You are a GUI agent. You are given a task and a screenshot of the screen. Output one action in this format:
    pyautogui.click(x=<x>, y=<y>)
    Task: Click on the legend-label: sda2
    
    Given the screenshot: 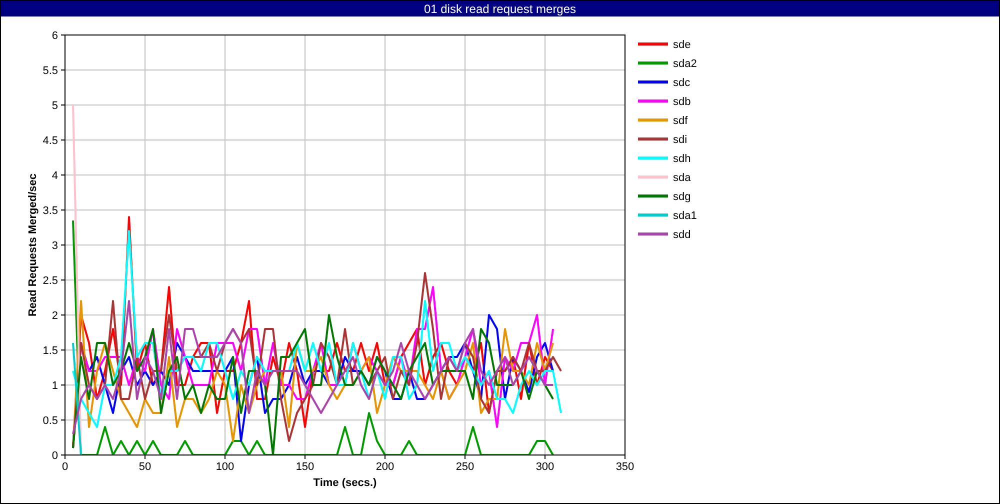 What is the action you would take?
    pyautogui.click(x=685, y=64)
    